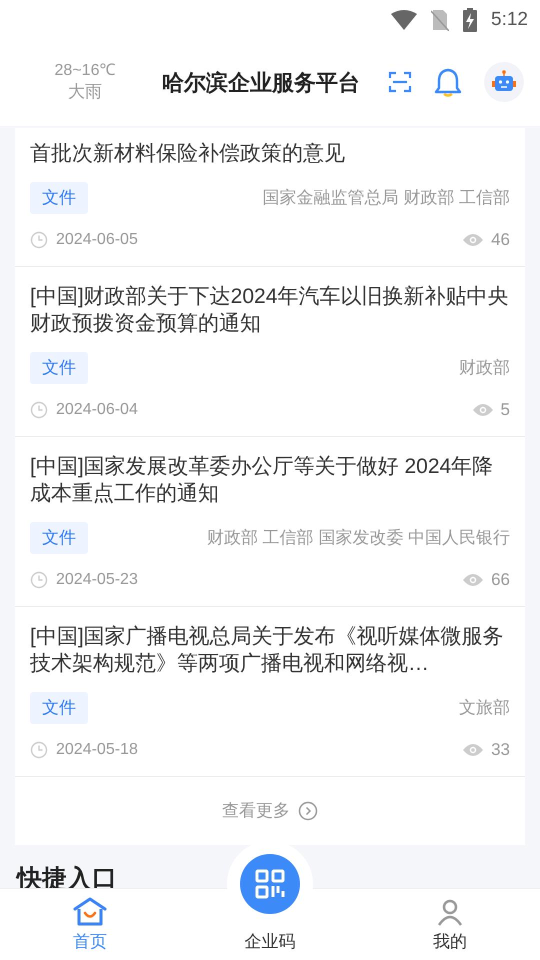 This screenshot has width=540, height=960. I want to click on app-title: 哈尔滨企业服务平台, so click(261, 82).